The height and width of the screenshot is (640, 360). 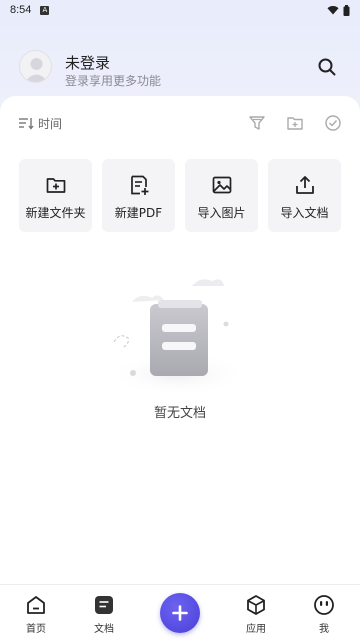 What do you see at coordinates (50, 123) in the screenshot?
I see `sort-label: 时间` at bounding box center [50, 123].